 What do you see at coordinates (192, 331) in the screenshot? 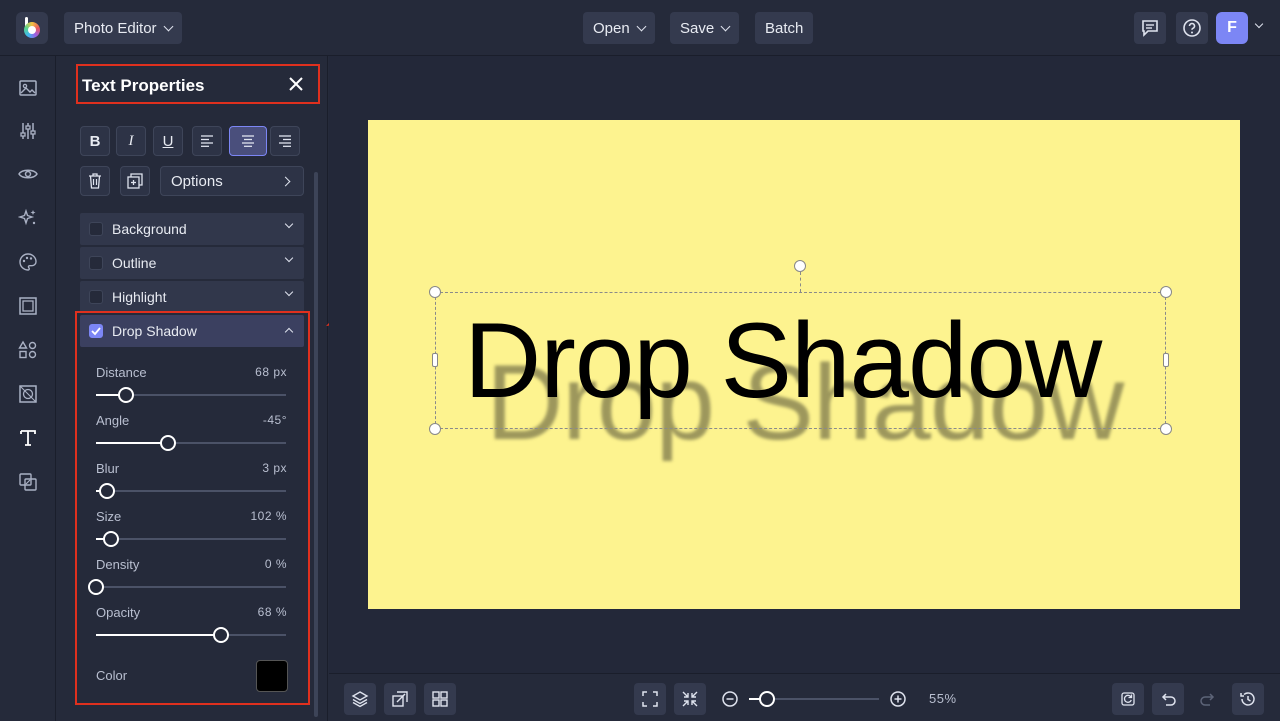
I see `section-drop-shadow: Drop Shadow` at bounding box center [192, 331].